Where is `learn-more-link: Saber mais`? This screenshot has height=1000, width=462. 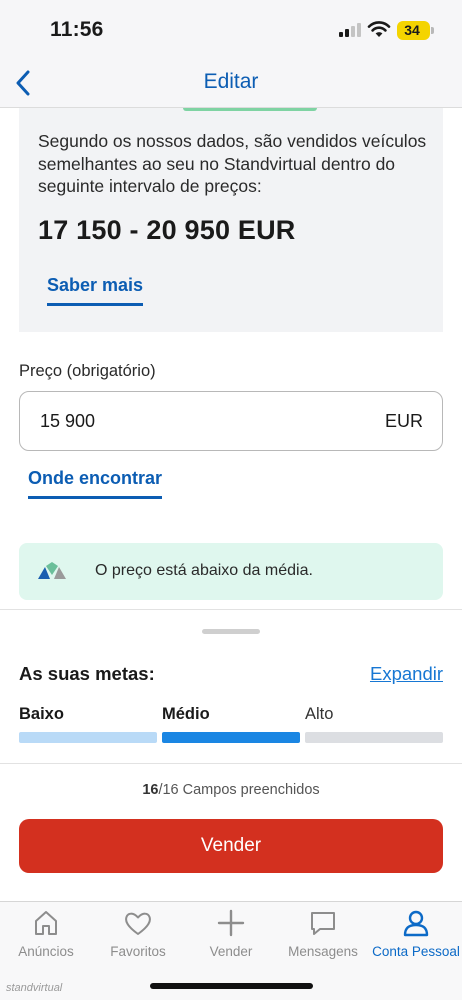 learn-more-link: Saber mais is located at coordinates (95, 290).